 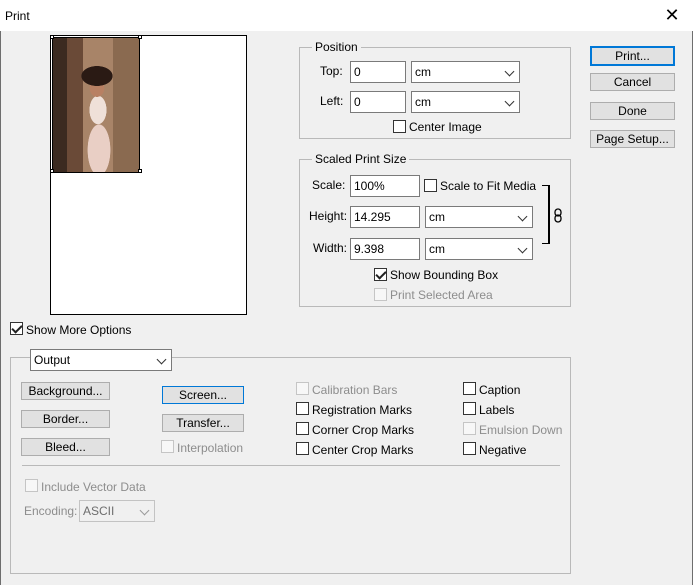 I want to click on emulsion-down-checkbox, so click(x=469, y=428).